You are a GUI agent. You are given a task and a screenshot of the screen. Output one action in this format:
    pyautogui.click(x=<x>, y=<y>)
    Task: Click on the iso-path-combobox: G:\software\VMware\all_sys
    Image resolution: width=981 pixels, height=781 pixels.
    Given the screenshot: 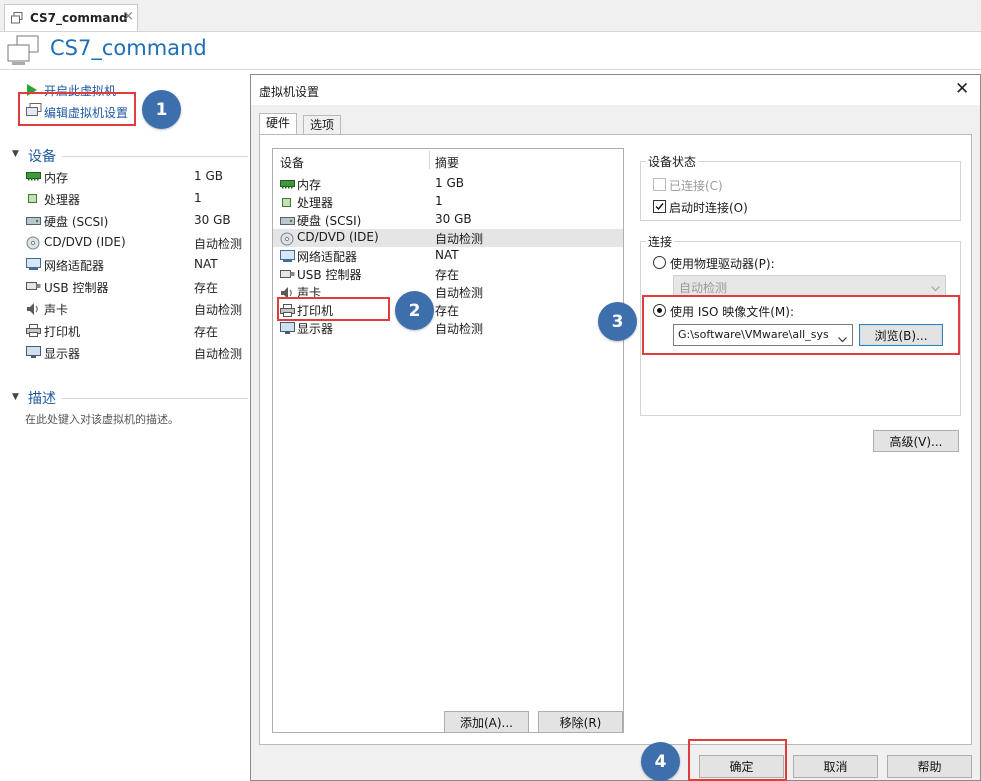 What is the action you would take?
    pyautogui.click(x=763, y=335)
    